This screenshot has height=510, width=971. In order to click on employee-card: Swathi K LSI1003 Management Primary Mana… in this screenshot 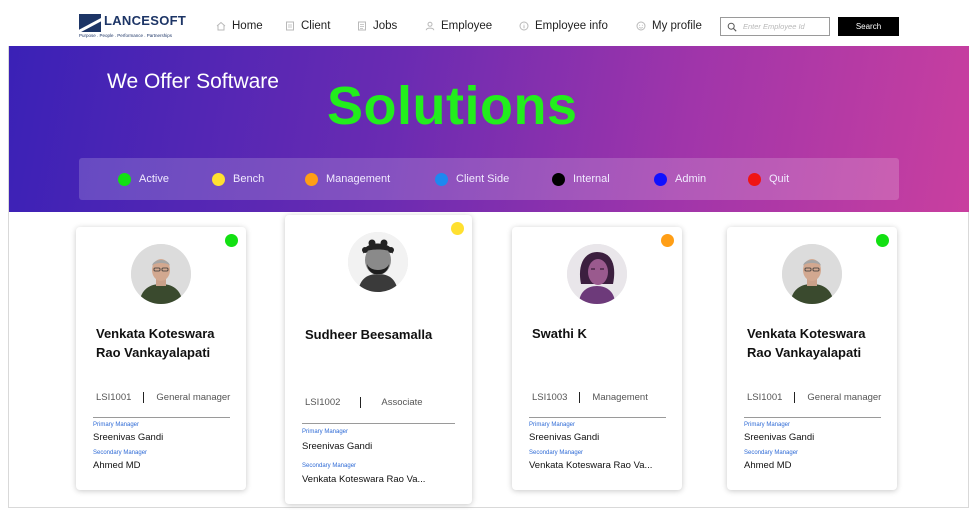, I will do `click(597, 358)`.